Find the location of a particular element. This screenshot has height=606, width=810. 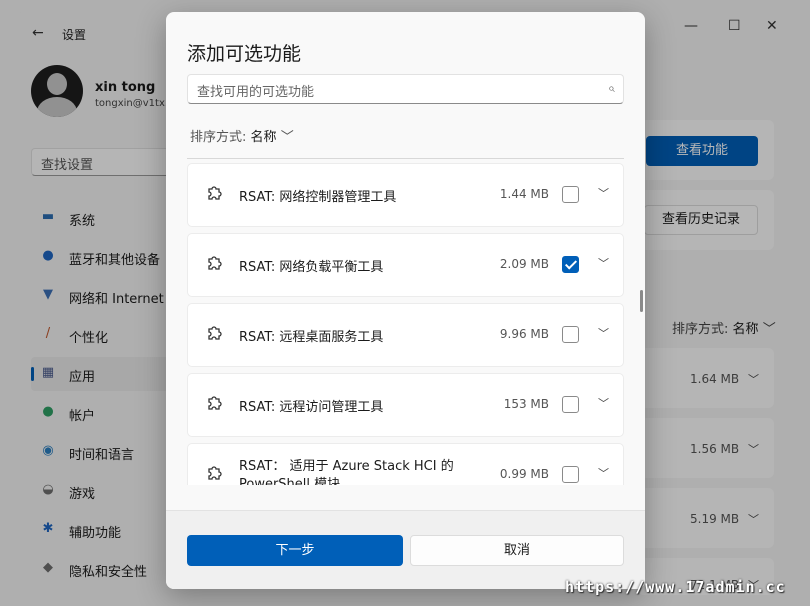

feature-name: RSAT: 远程访问管理工具 is located at coordinates (311, 407).